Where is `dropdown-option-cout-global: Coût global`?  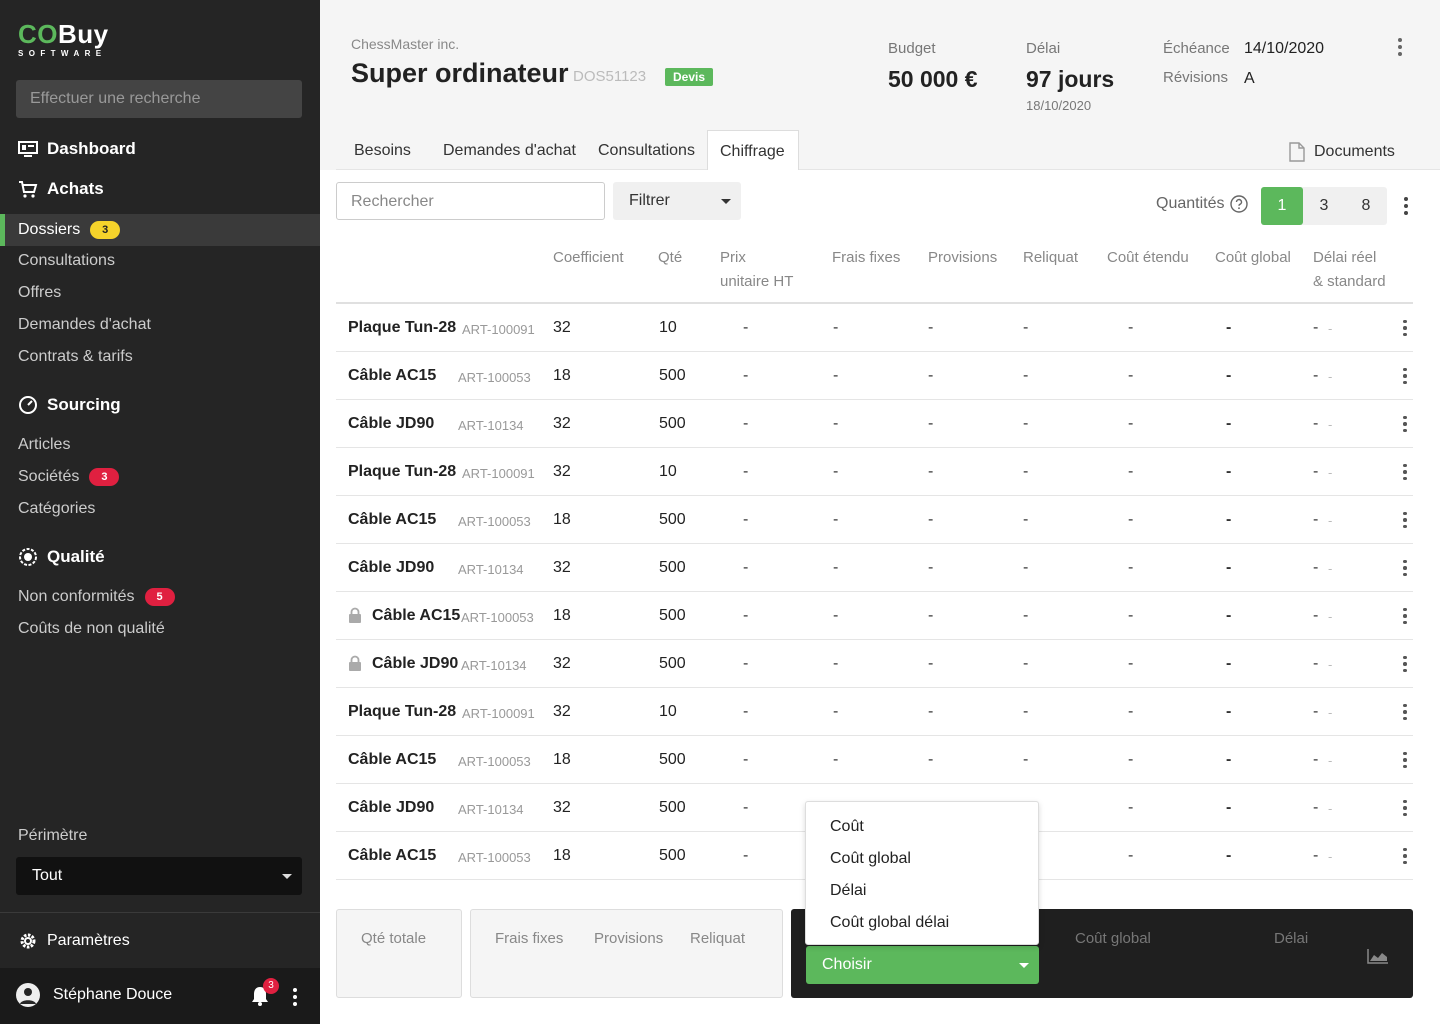 dropdown-option-cout-global: Coût global is located at coordinates (870, 859).